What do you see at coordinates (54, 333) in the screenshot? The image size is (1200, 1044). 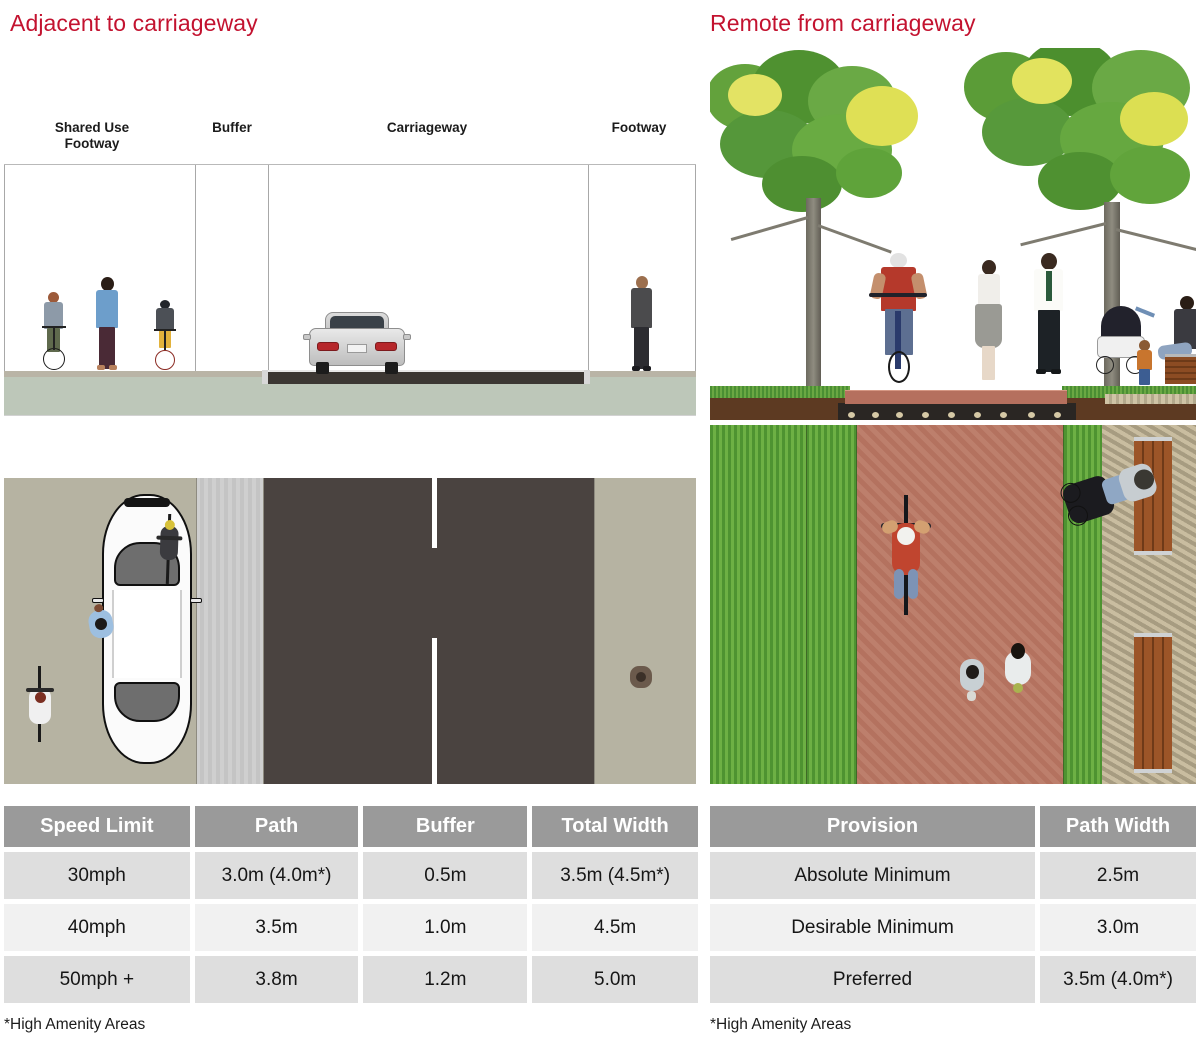 I see `cyclist-figure` at bounding box center [54, 333].